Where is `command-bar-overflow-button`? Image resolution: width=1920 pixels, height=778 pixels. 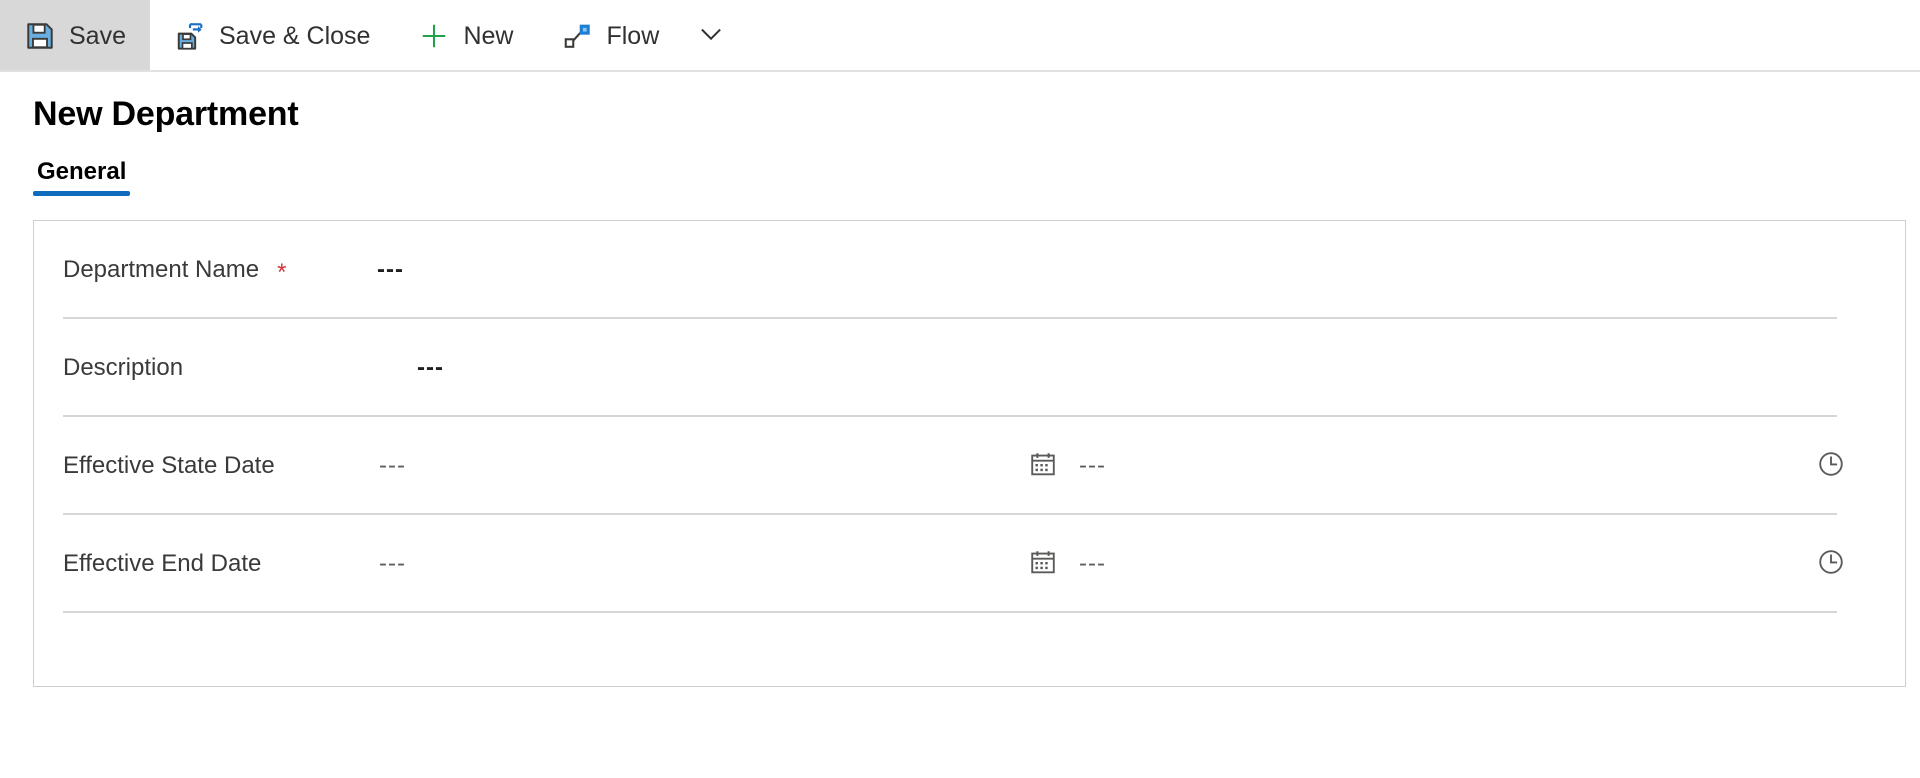 command-bar-overflow-button is located at coordinates (711, 36).